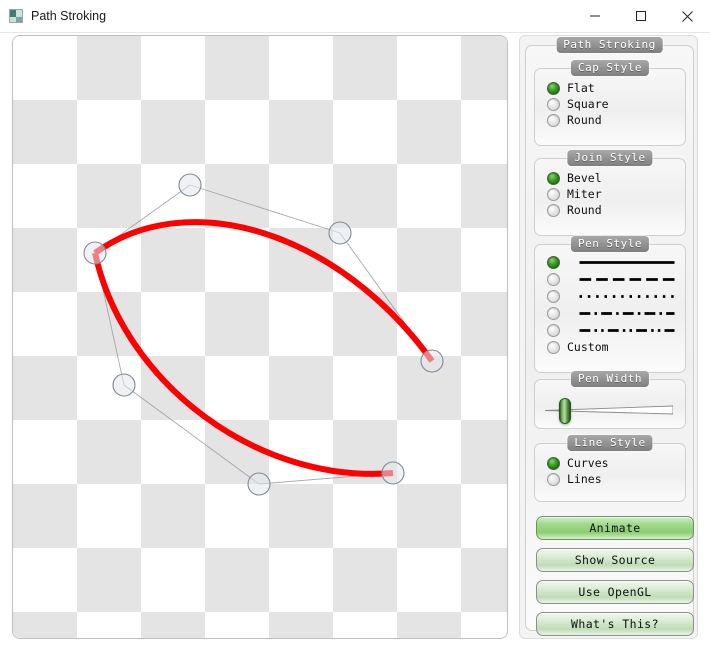 Image resolution: width=710 pixels, height=651 pixels. I want to click on button-use-opengl: Use OpenGL, so click(615, 592).